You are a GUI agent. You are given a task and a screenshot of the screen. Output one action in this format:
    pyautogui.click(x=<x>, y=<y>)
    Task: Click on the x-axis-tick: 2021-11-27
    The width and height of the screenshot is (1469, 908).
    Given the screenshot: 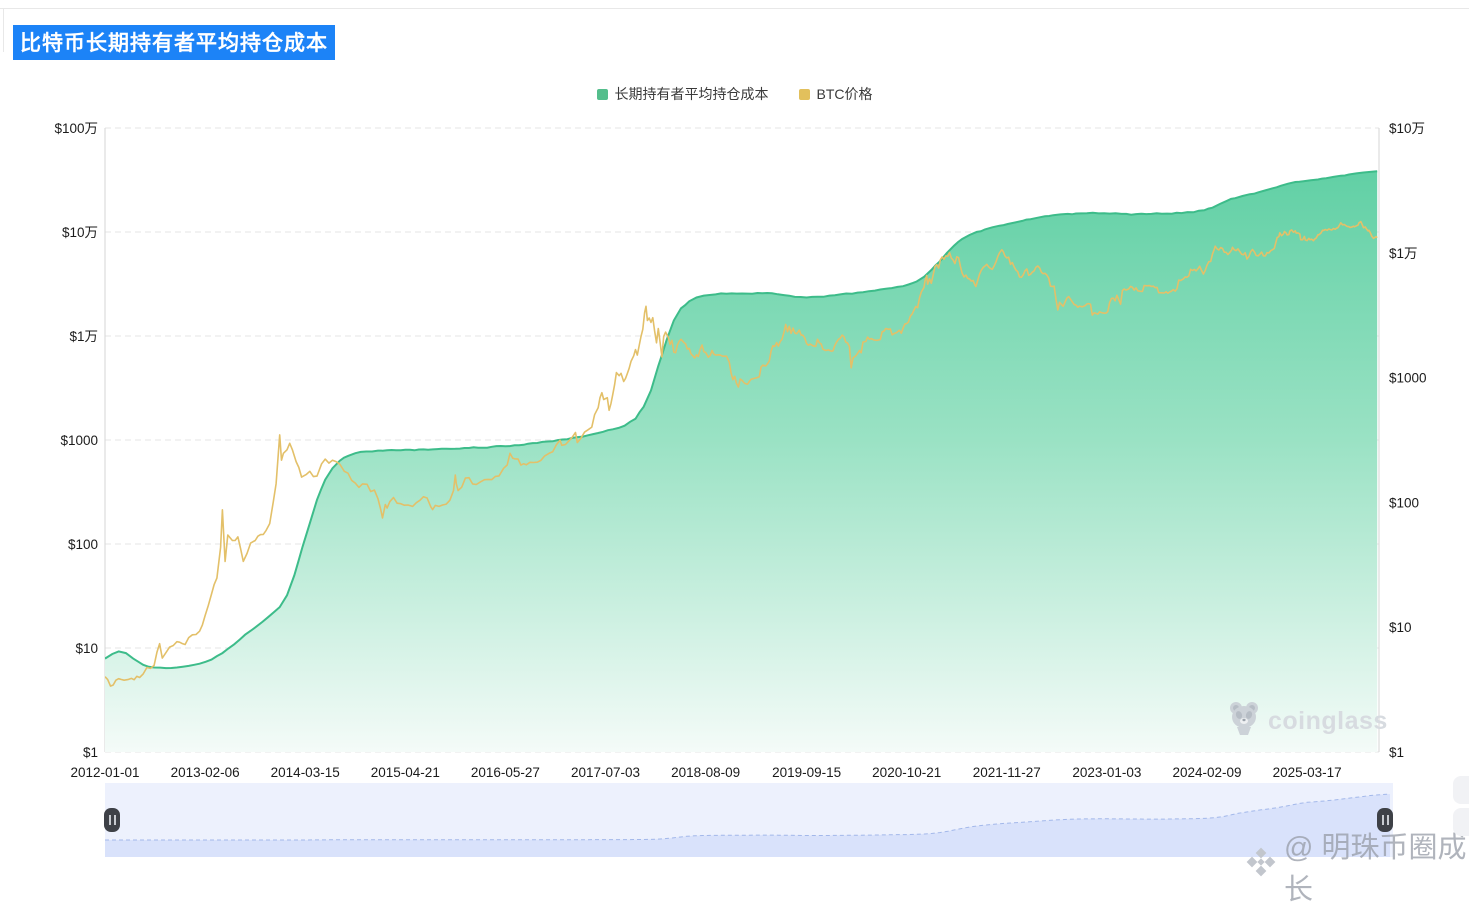 What is the action you would take?
    pyautogui.click(x=1007, y=772)
    